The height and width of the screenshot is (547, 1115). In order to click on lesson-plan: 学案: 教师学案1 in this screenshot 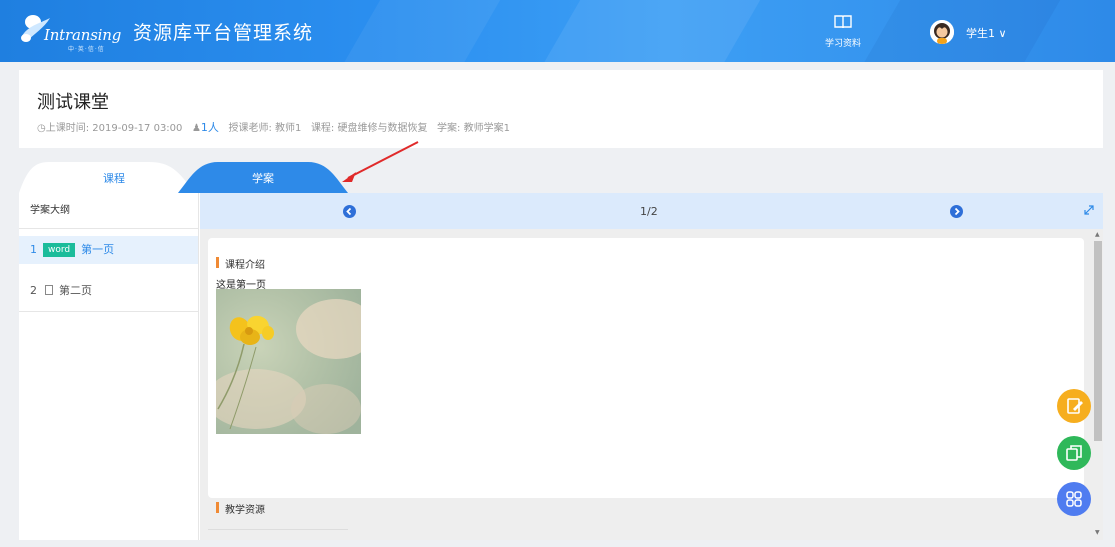, I will do `click(473, 128)`.